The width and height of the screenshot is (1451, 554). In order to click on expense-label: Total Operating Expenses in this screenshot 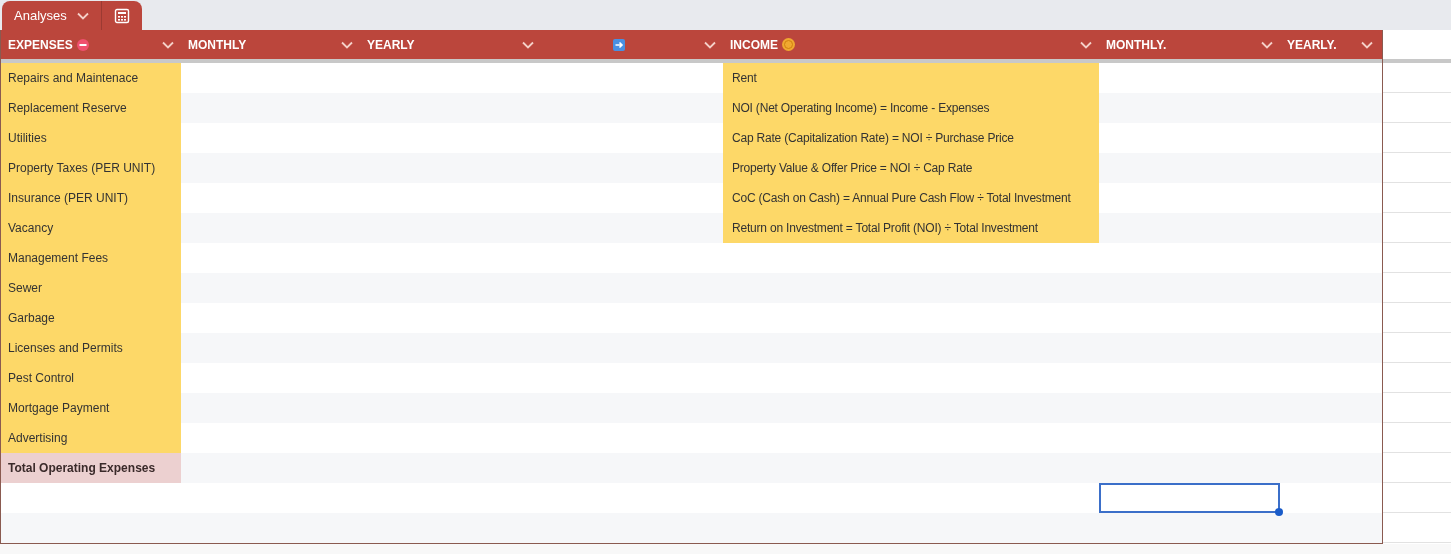, I will do `click(82, 468)`.